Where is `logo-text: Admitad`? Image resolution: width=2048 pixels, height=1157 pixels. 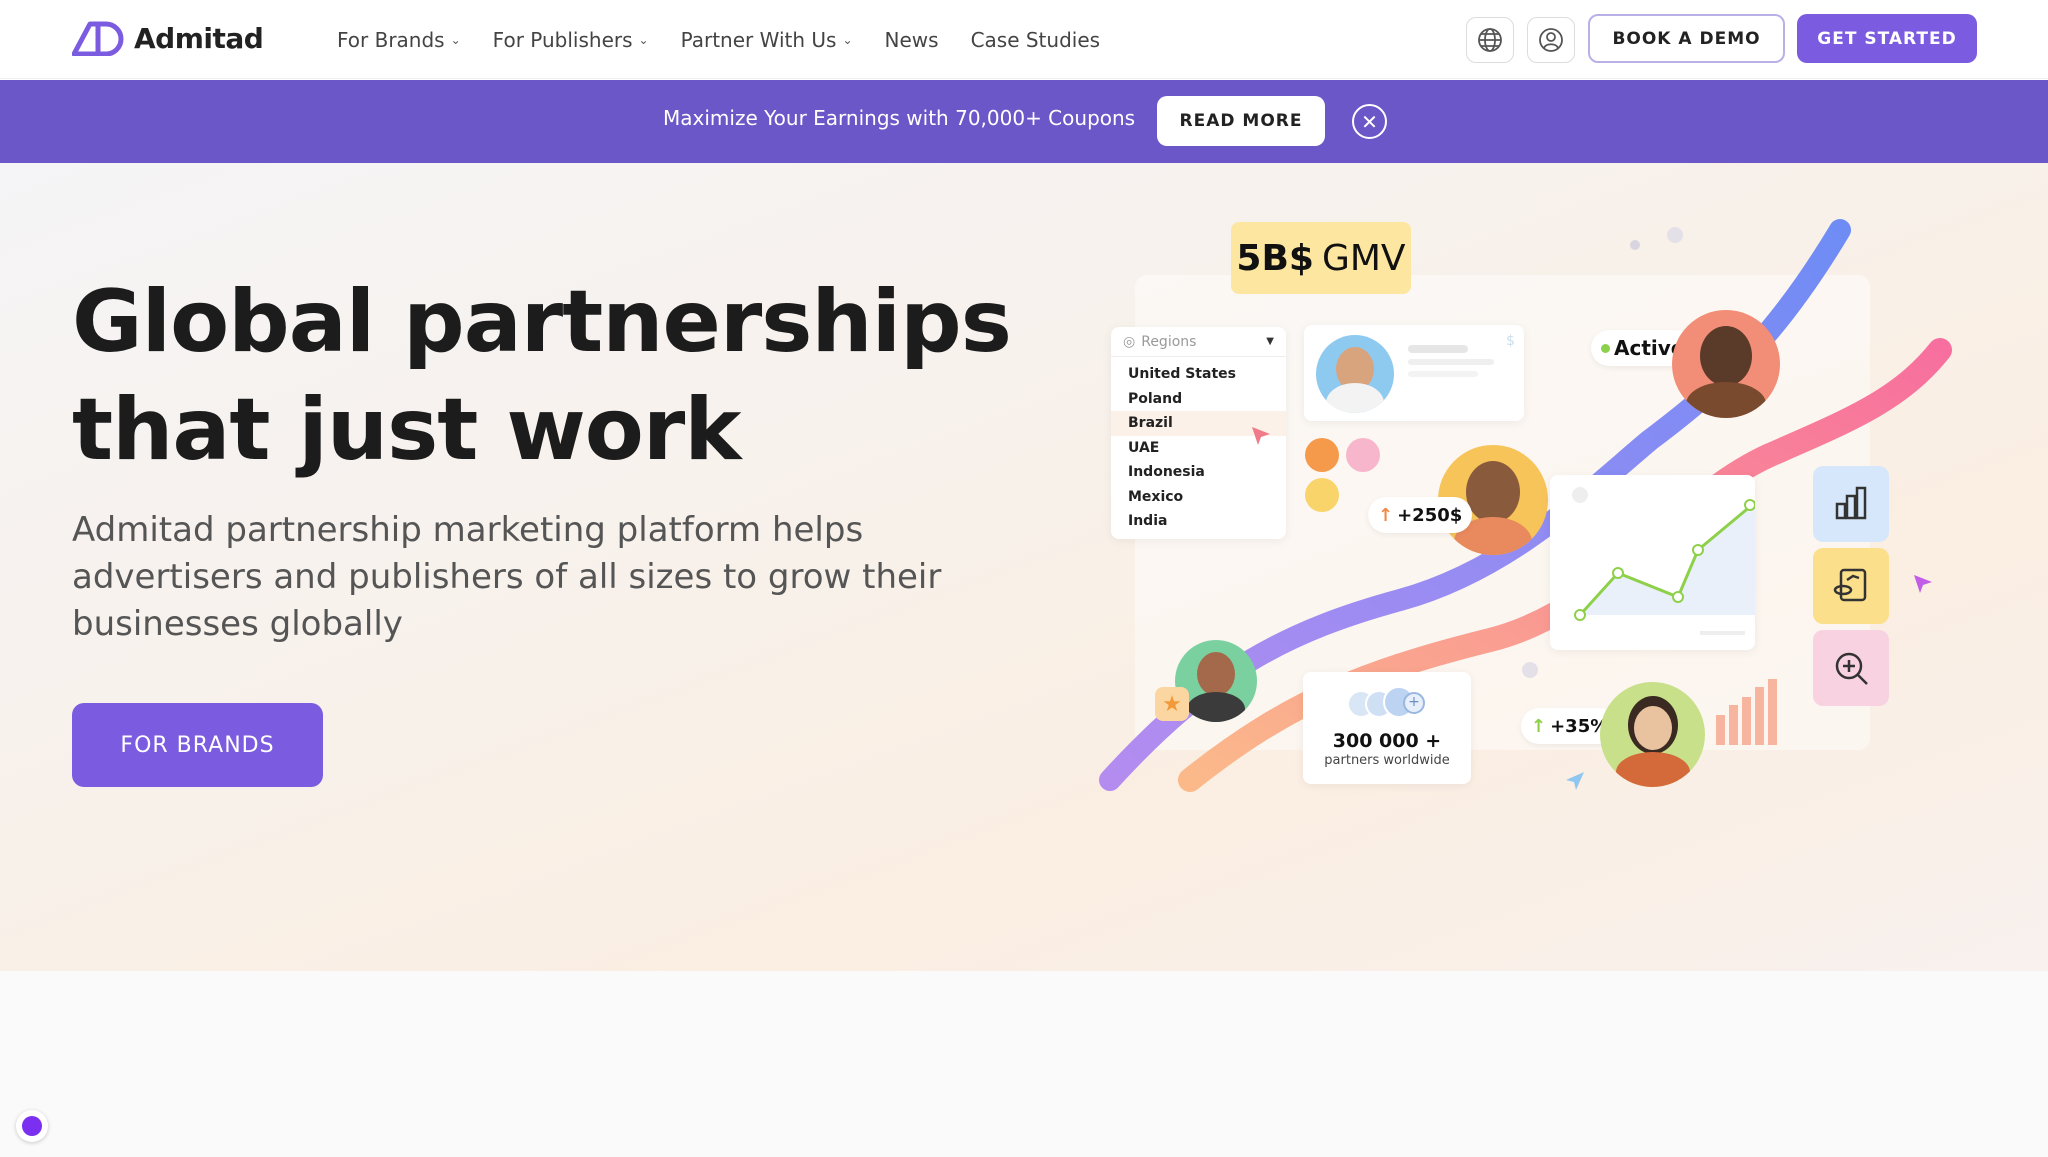
logo-text: Admitad is located at coordinates (199, 38).